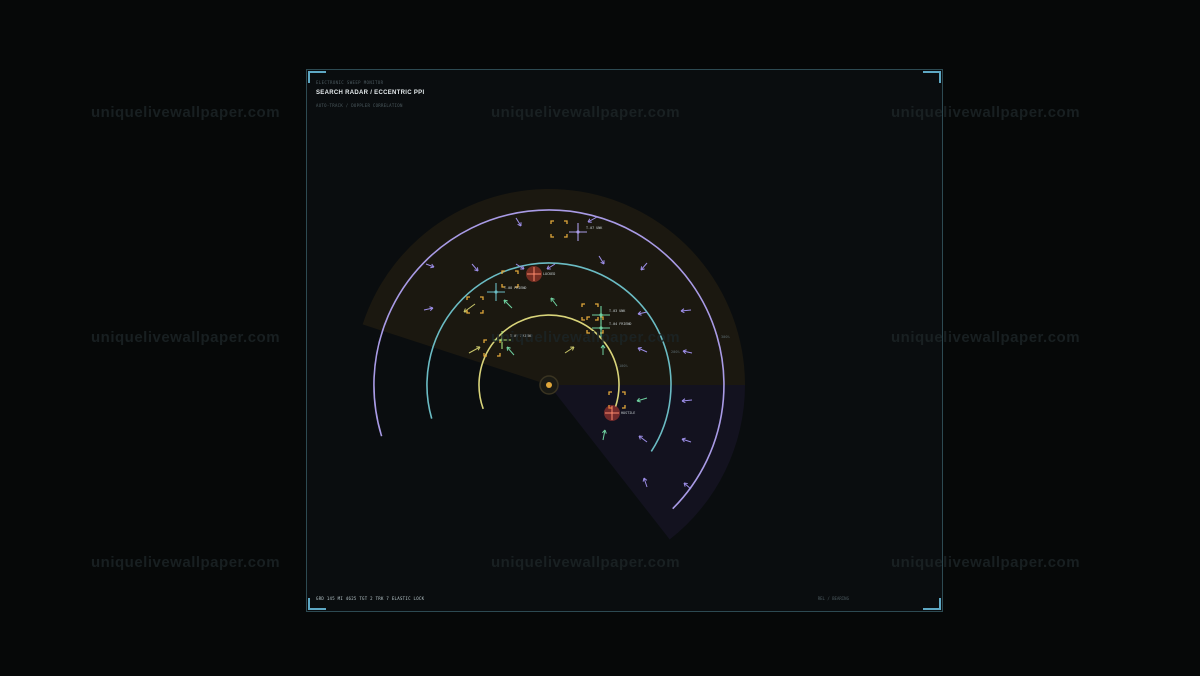 The height and width of the screenshot is (676, 1200). Describe the element at coordinates (549, 274) in the screenshot. I see `lock-label: LOCKED` at that location.